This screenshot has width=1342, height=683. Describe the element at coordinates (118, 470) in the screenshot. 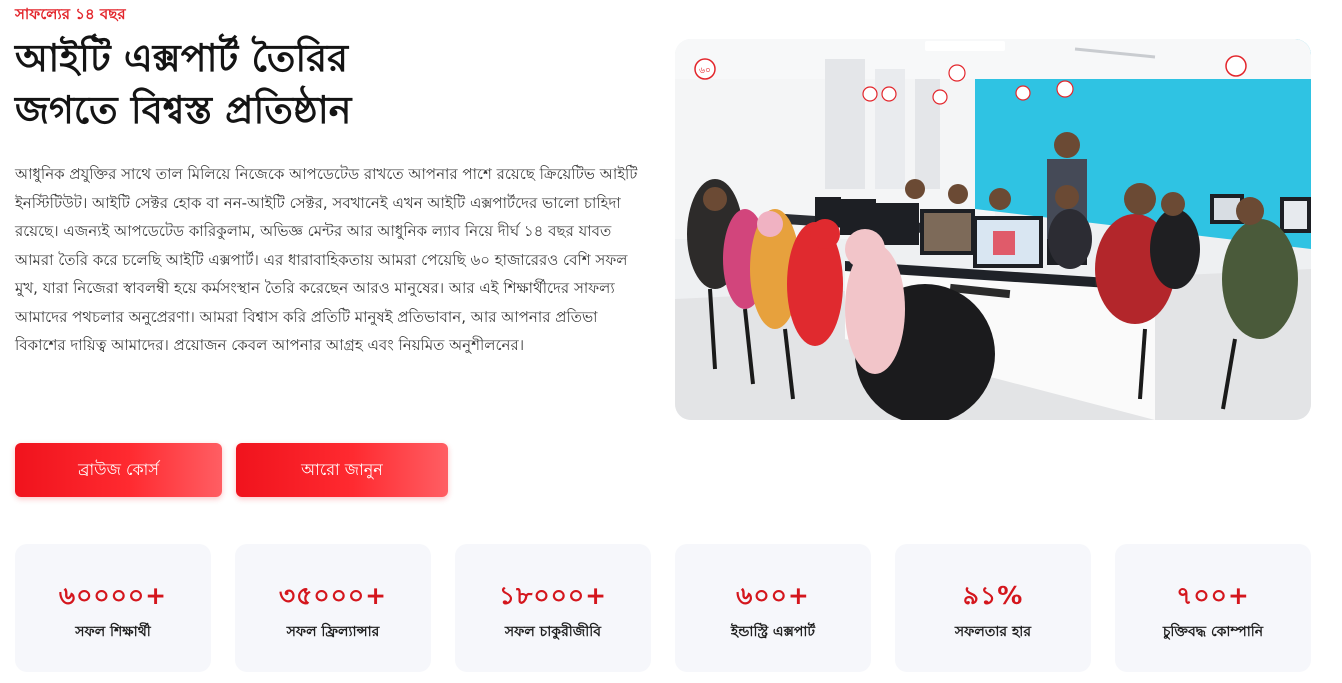

I see `browse-courses-button: ব্রাউজ কোর্স` at that location.